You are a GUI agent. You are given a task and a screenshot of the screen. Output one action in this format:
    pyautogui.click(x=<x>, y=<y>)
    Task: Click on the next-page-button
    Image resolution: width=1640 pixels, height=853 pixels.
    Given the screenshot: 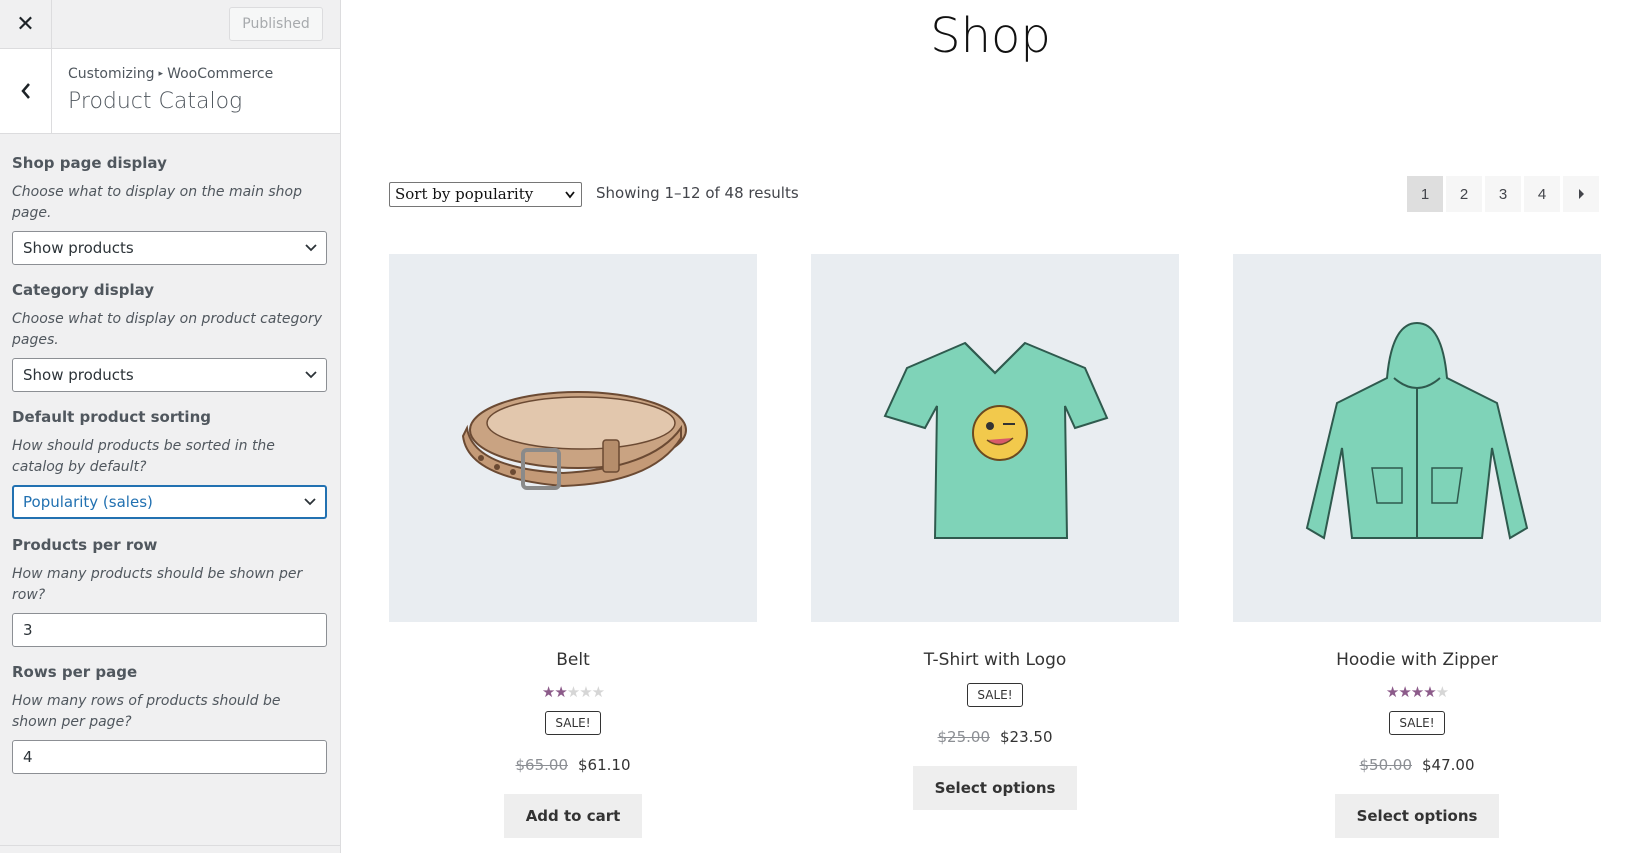 What is the action you would take?
    pyautogui.click(x=1581, y=194)
    